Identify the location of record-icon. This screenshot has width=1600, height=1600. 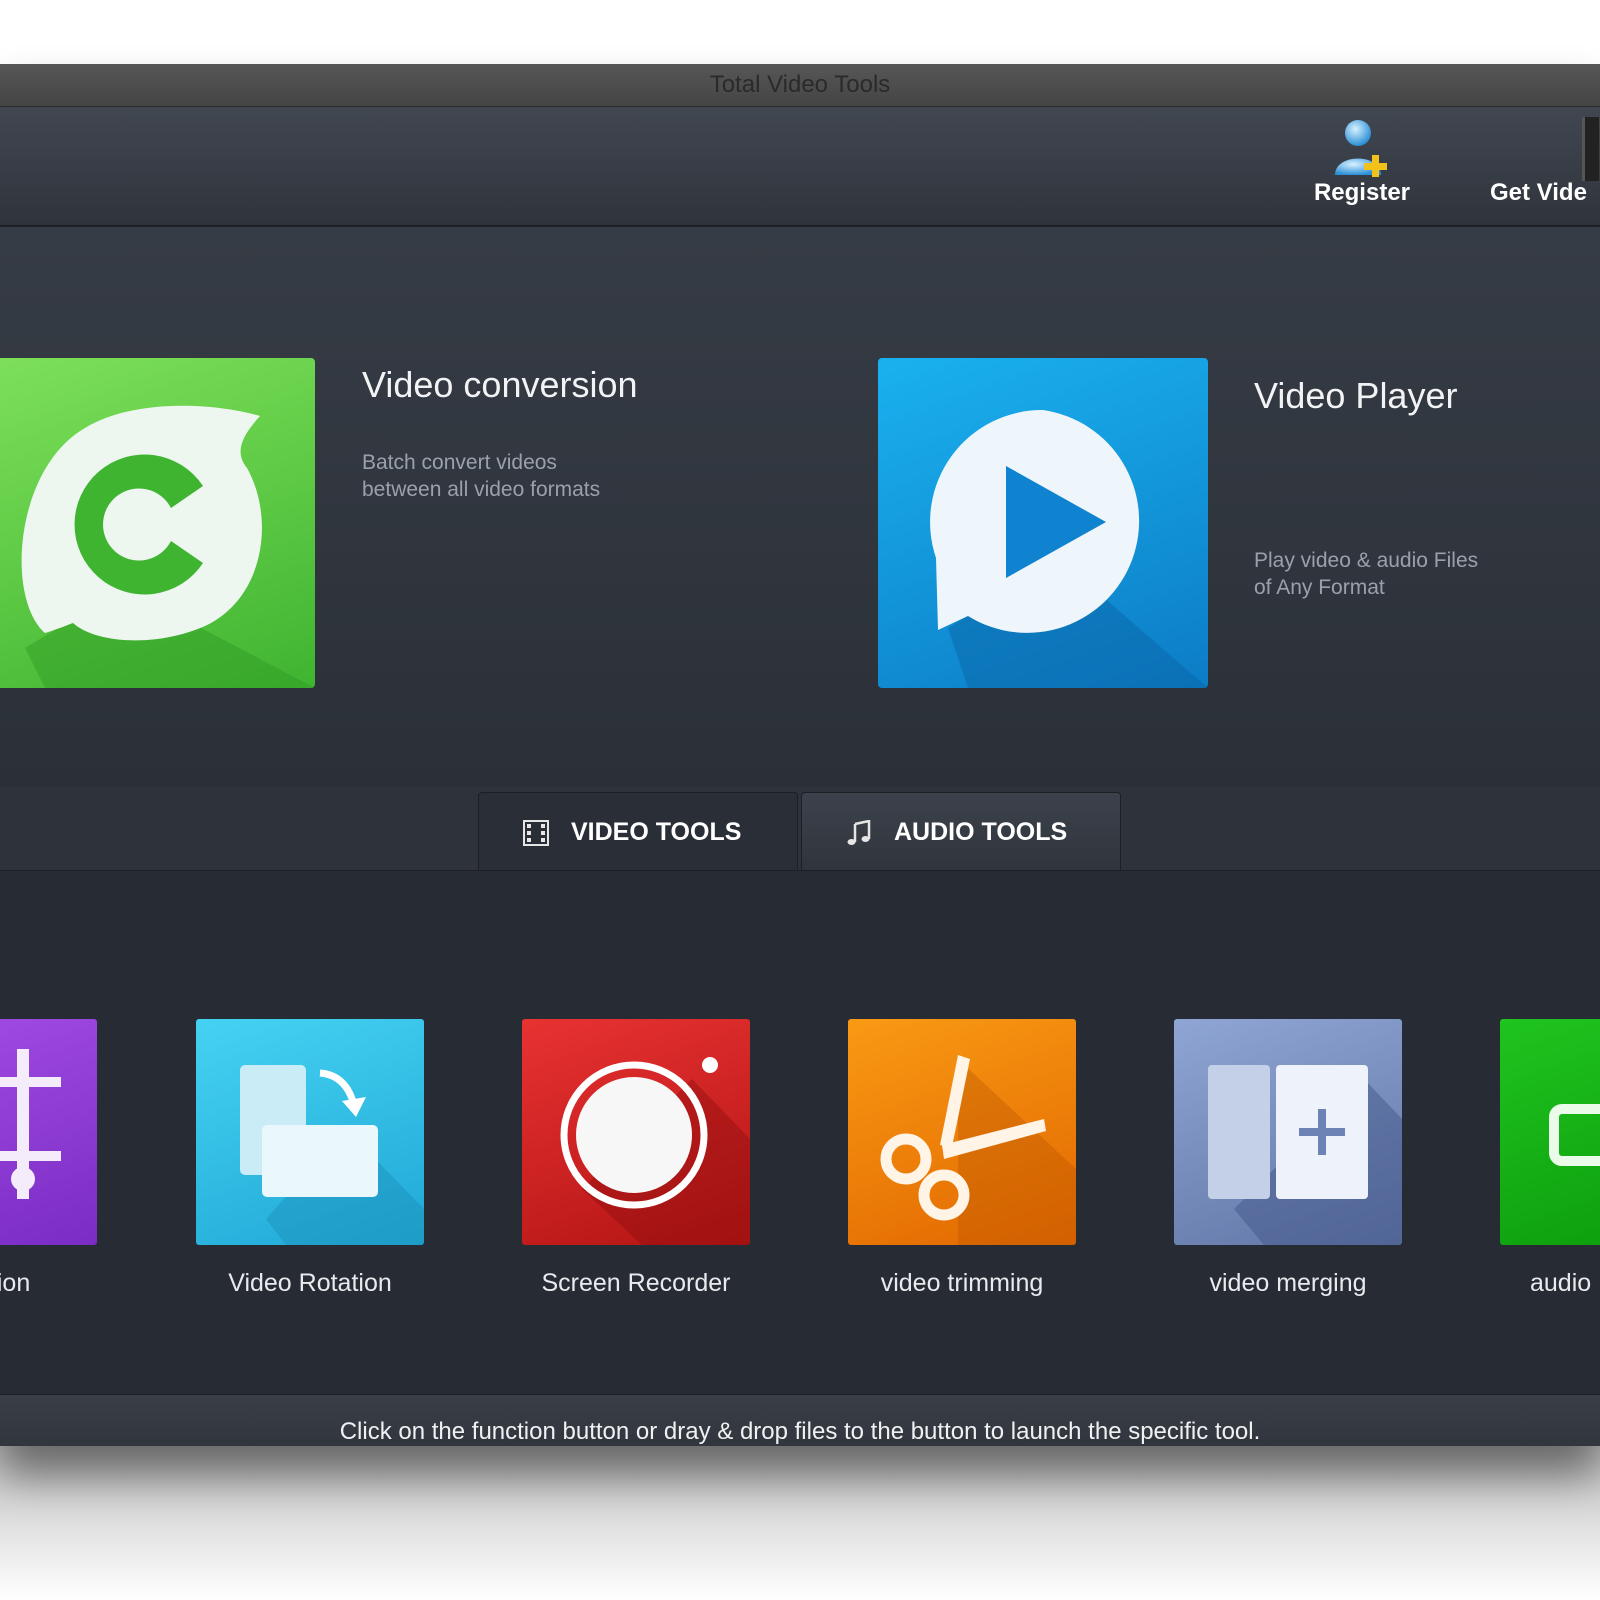
(636, 1132).